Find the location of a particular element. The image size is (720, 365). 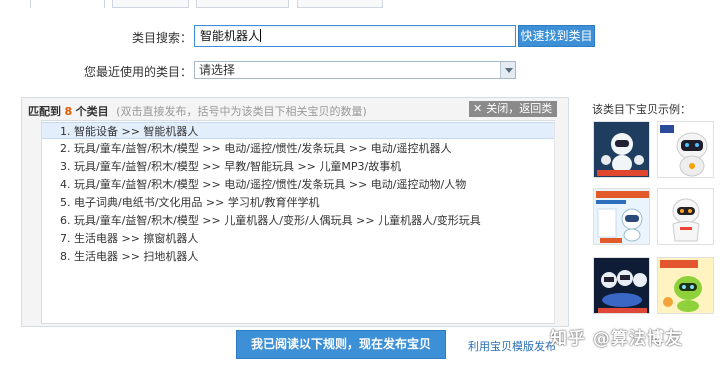

list-item: 7. 生活电器 >> 擦窗机器人 is located at coordinates (298, 238).